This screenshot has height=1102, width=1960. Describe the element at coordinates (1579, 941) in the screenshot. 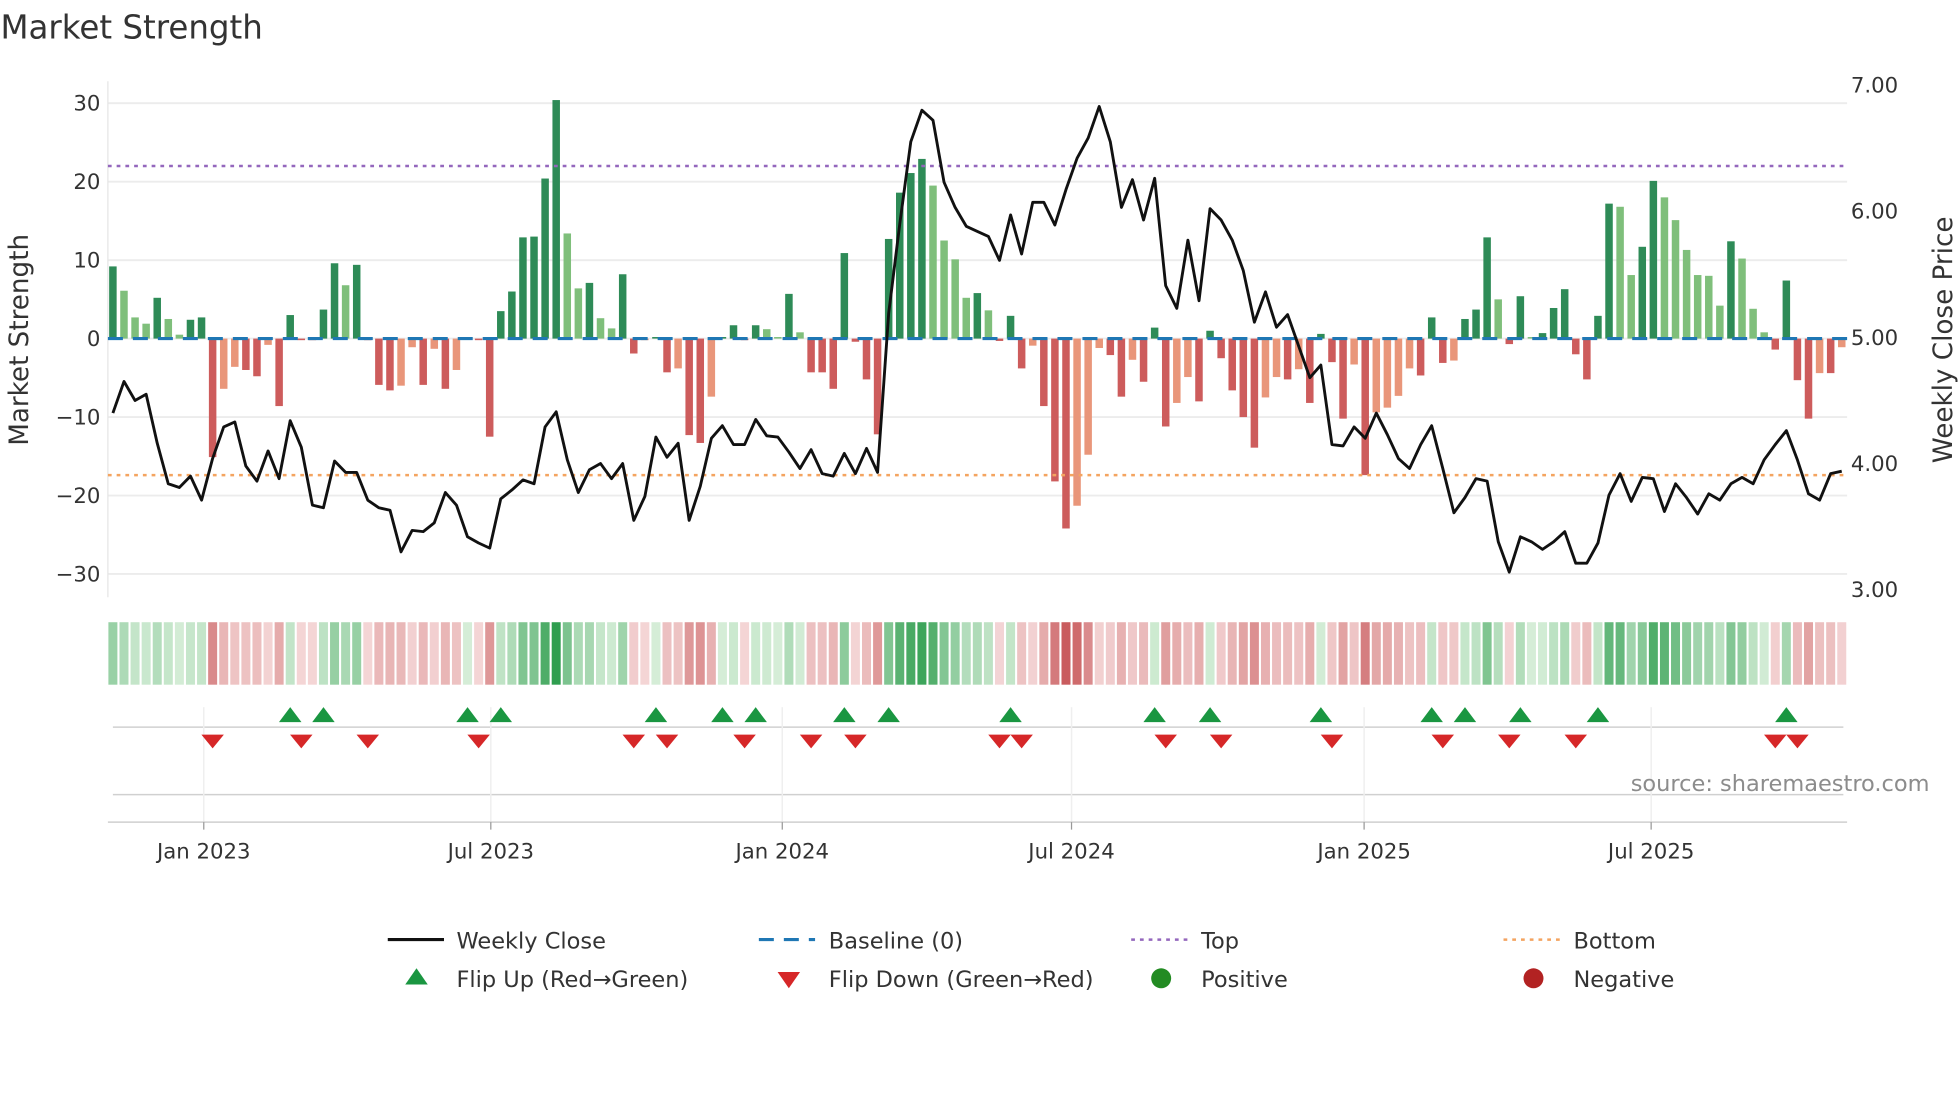

I see `legend-bottom: Bottom` at that location.